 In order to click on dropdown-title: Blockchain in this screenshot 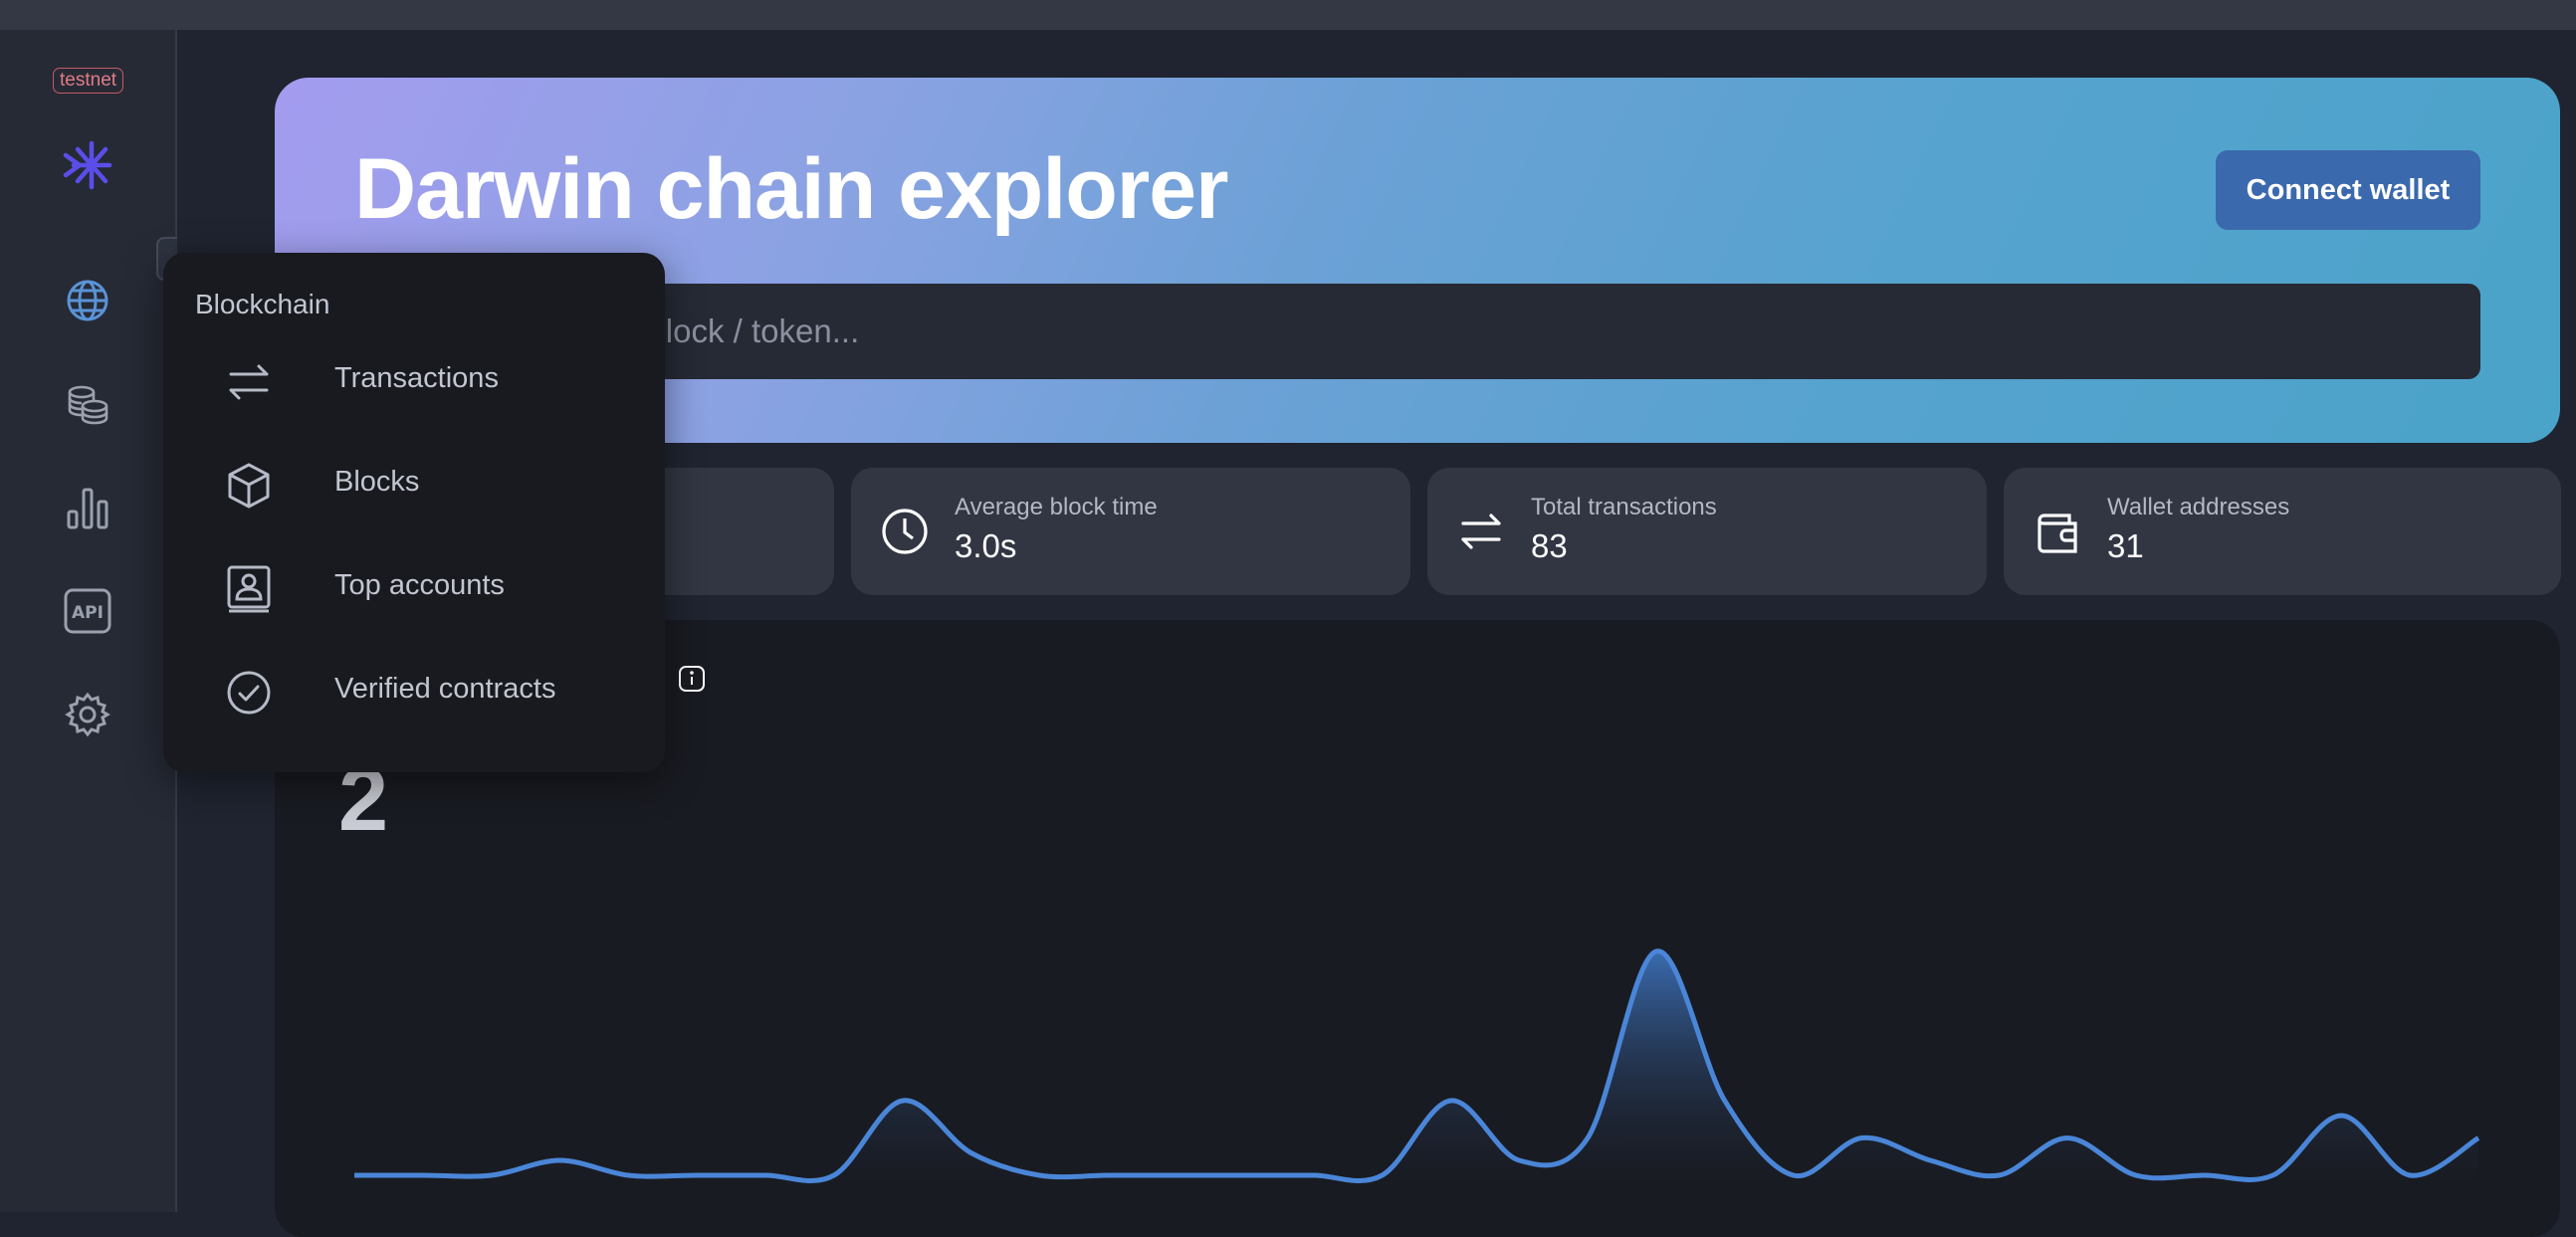, I will do `click(262, 304)`.